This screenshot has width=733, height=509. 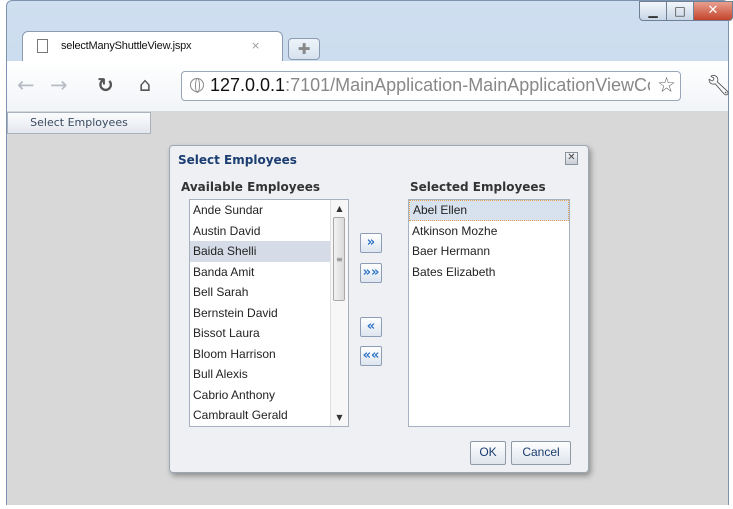 What do you see at coordinates (145, 85) in the screenshot?
I see `home-icon: ⌂` at bounding box center [145, 85].